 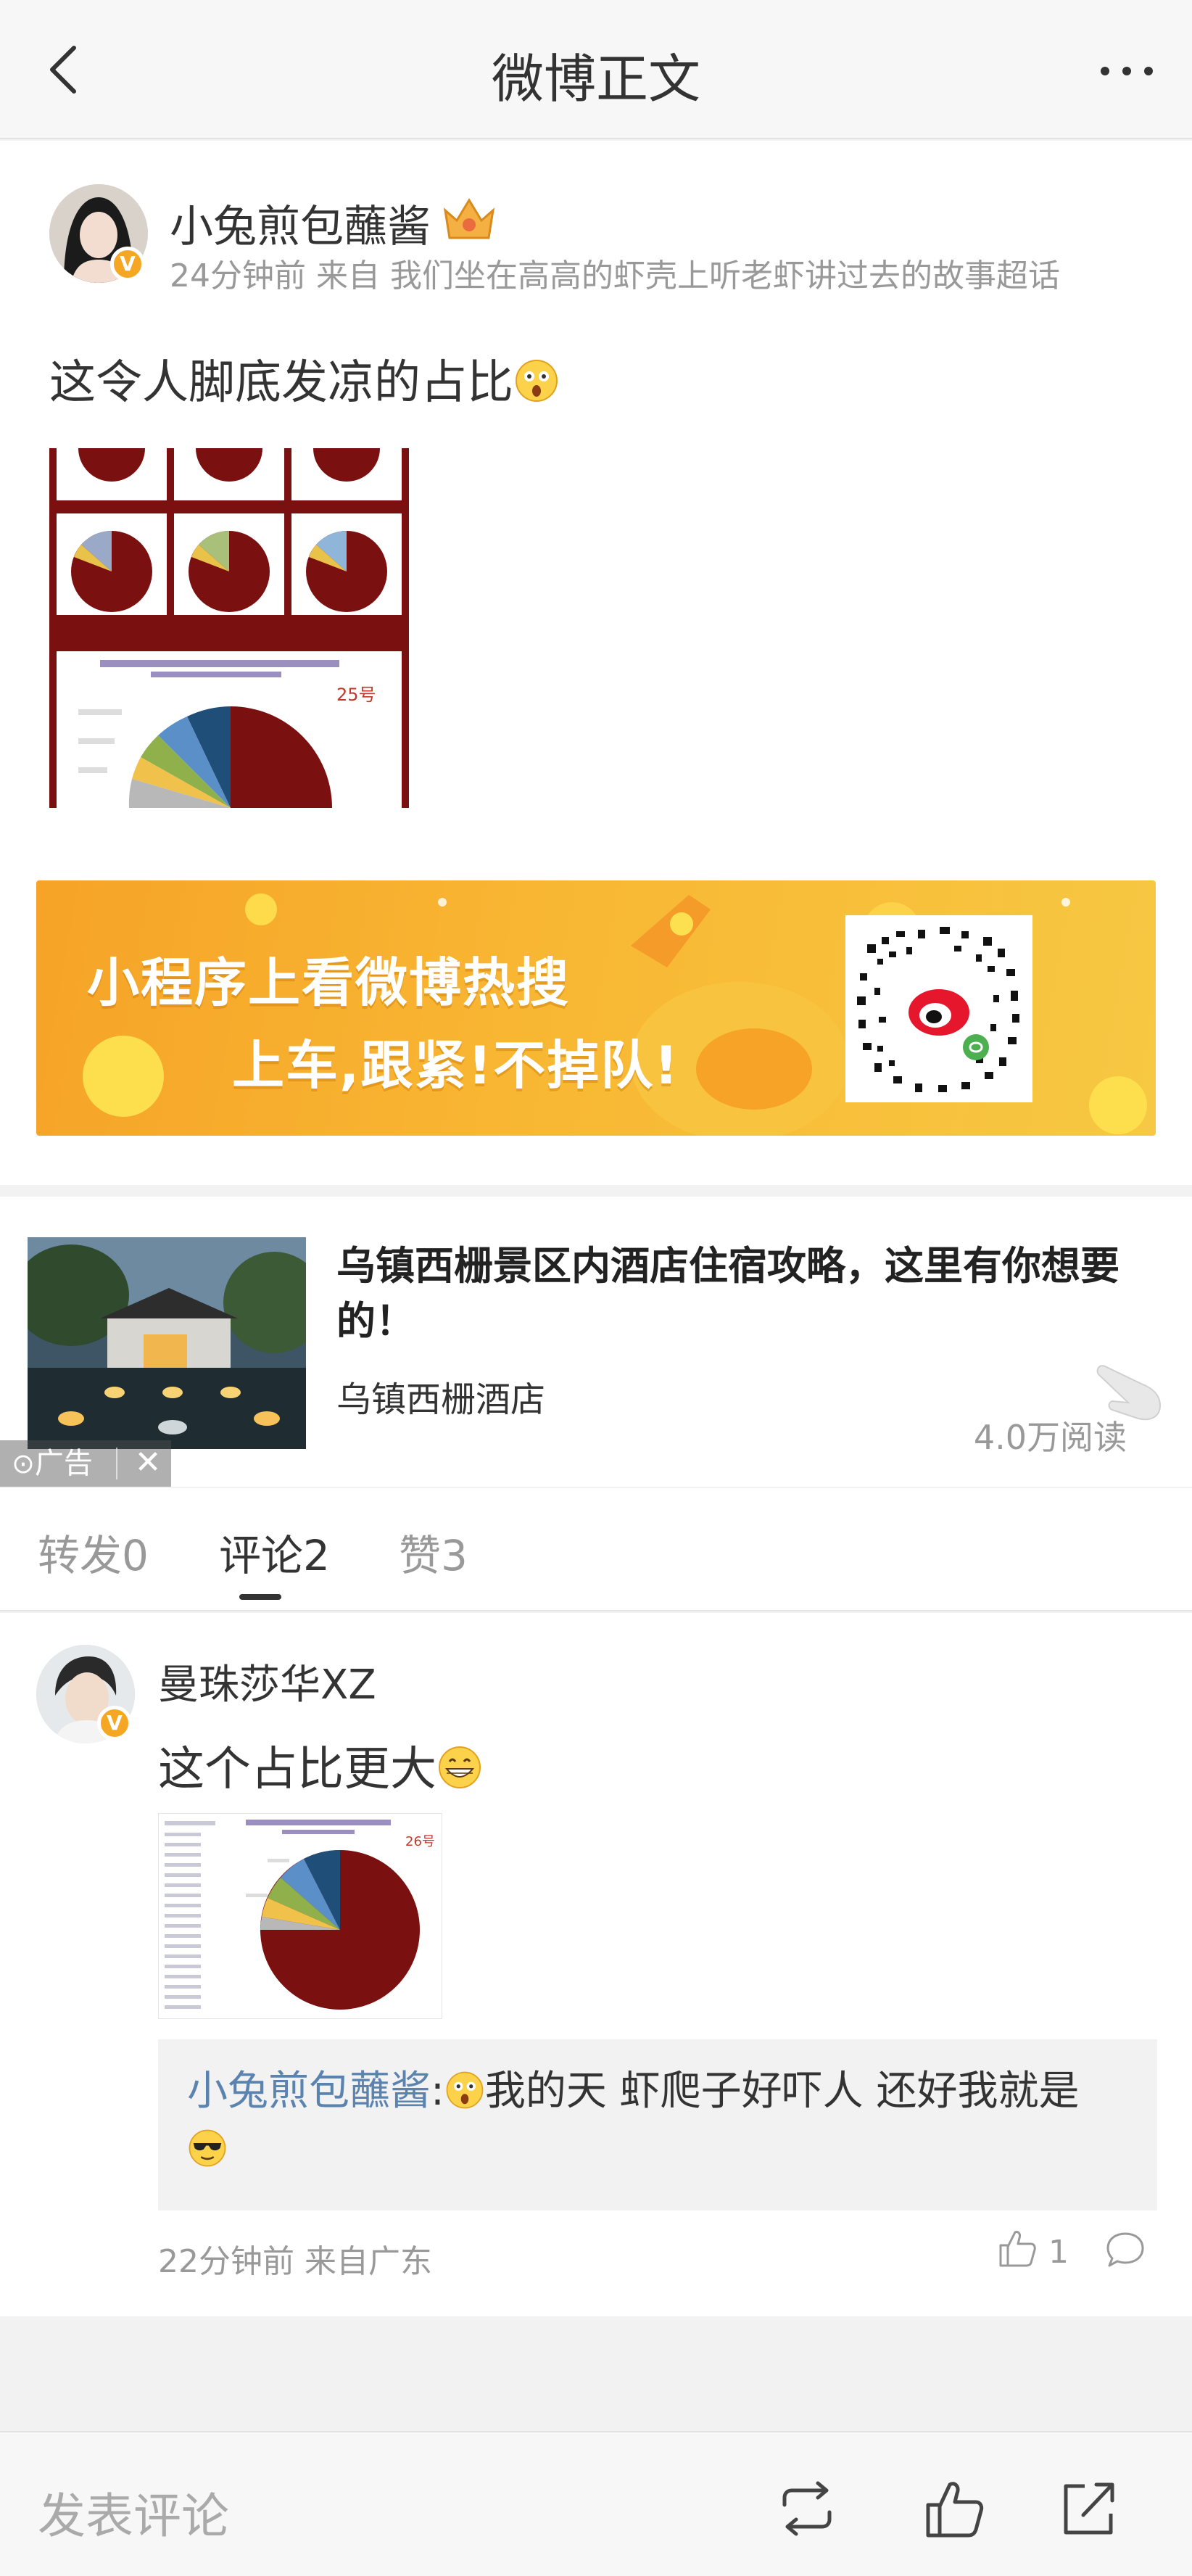 I want to click on post-username: 小兔煎包蘸酱, so click(x=300, y=223).